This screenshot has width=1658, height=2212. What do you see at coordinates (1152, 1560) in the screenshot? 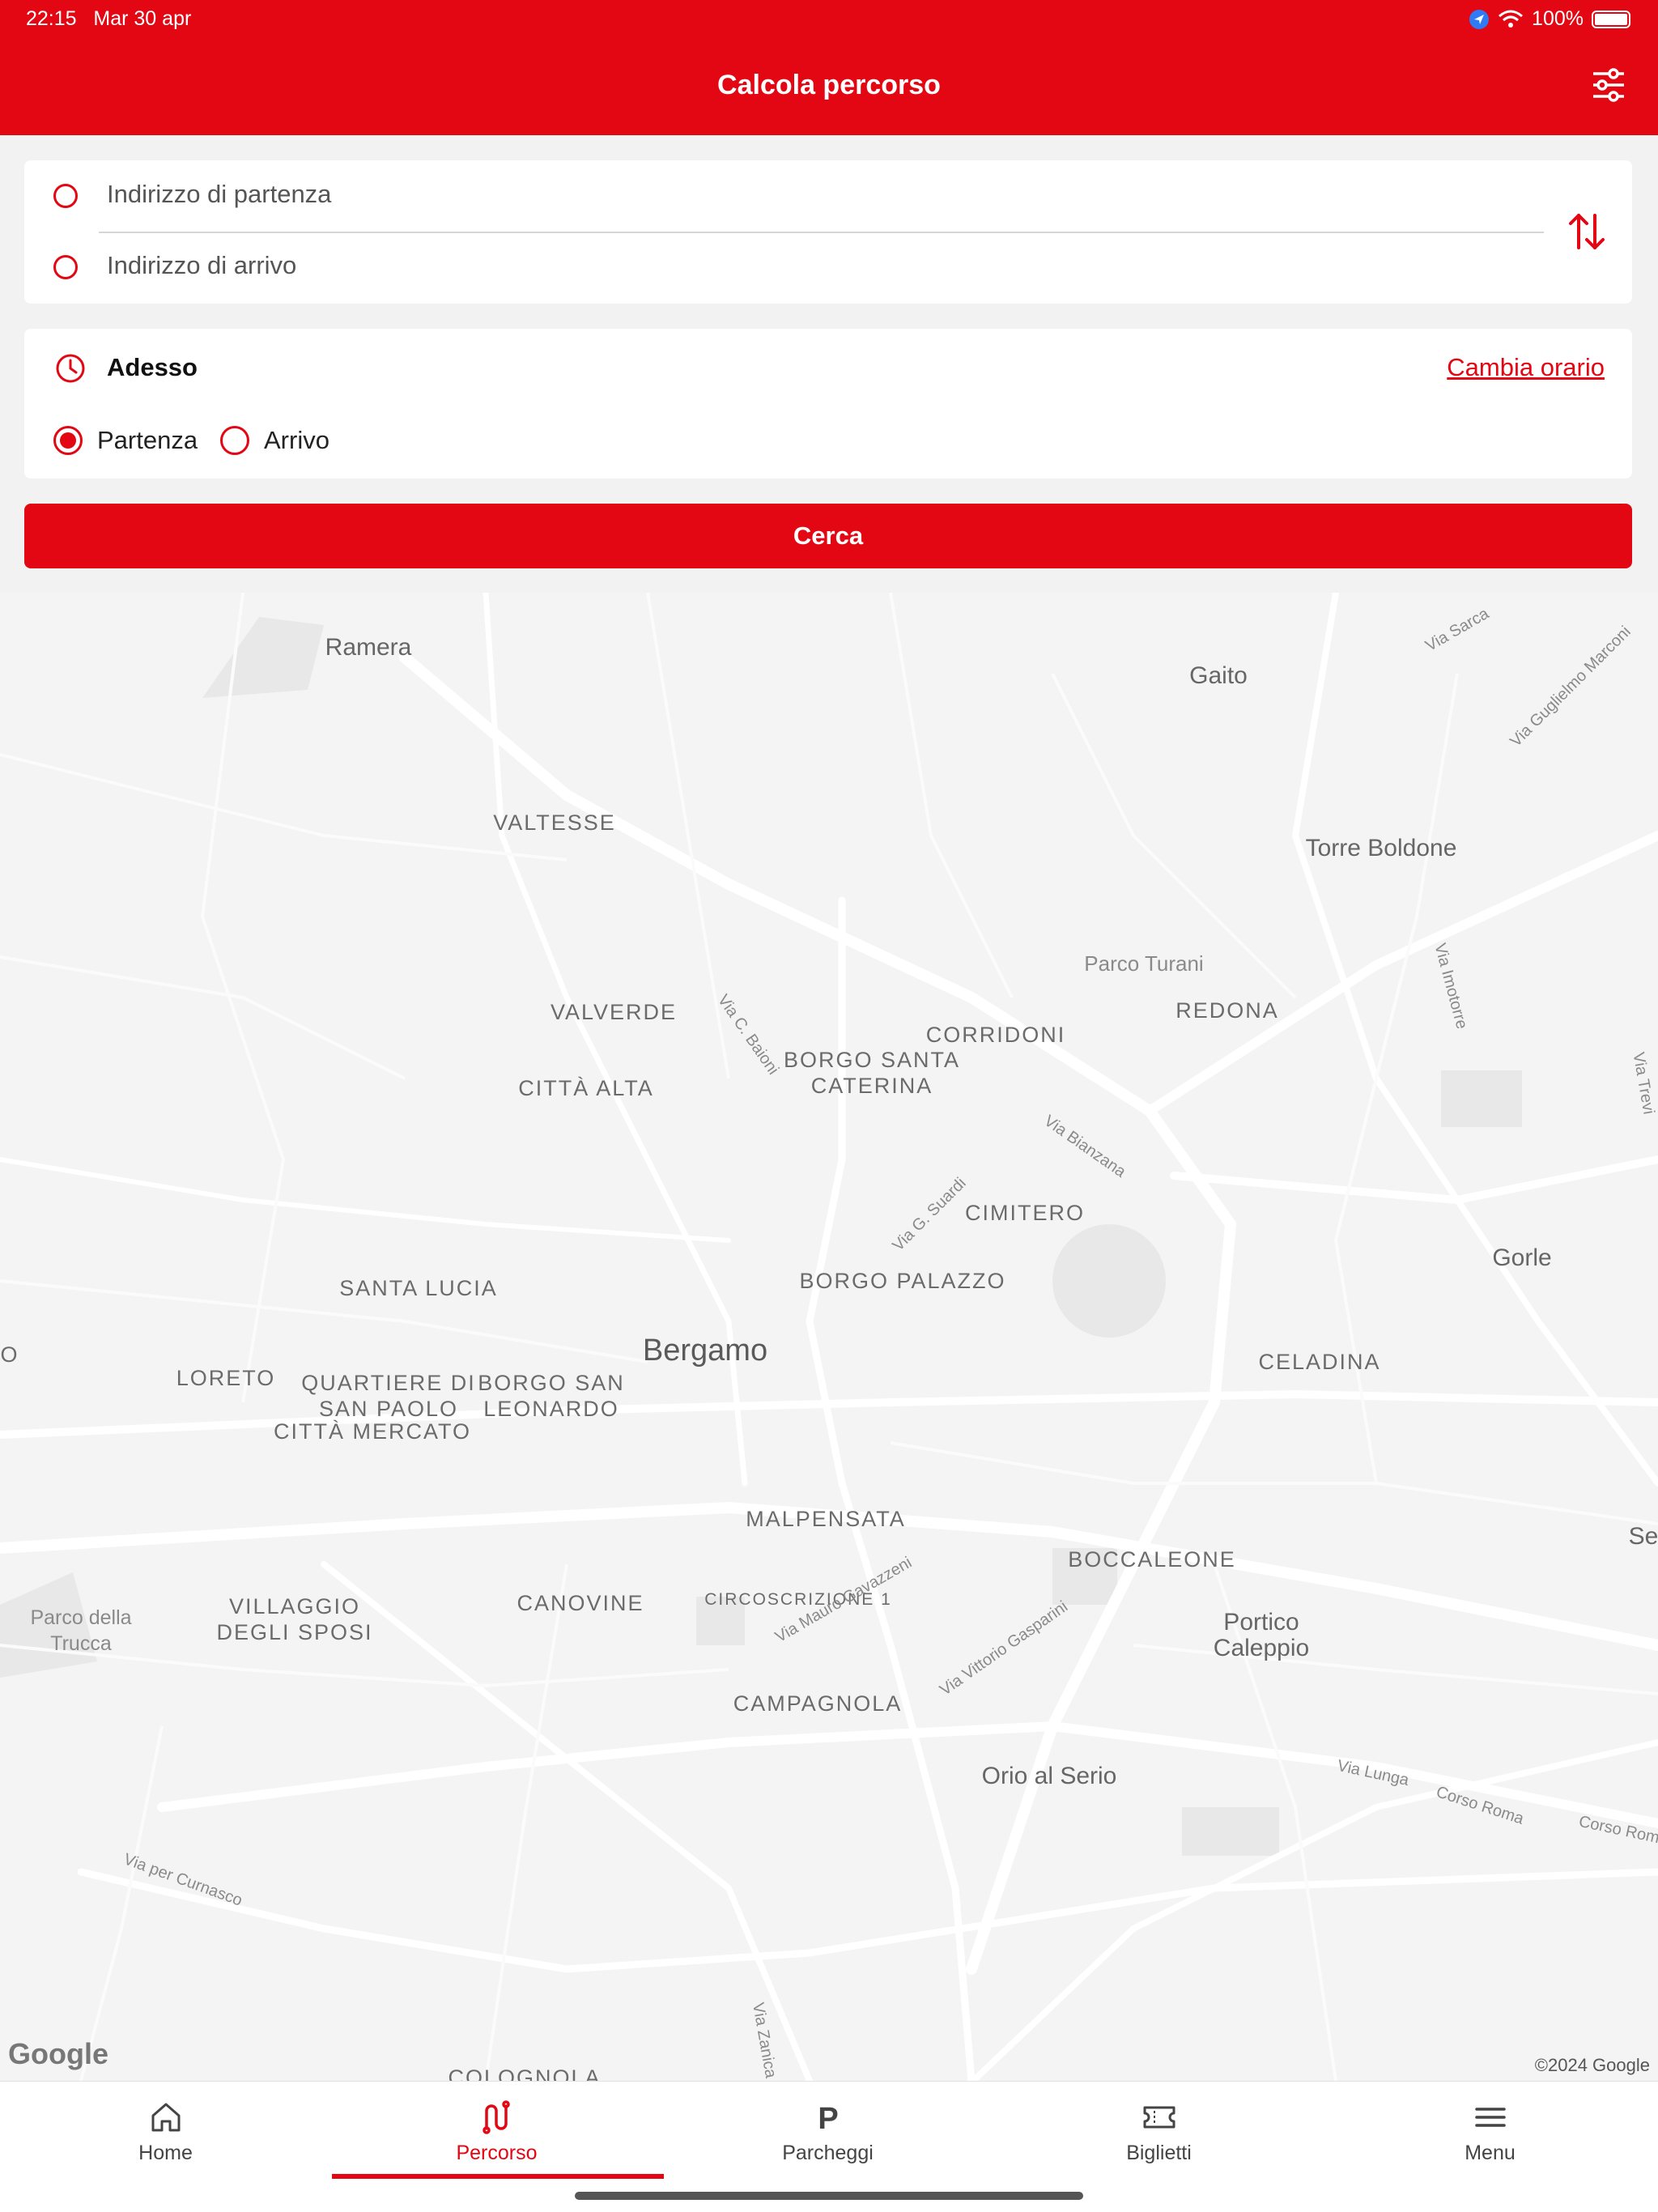
I see `map-label-boccaleone: BOCCALEONE` at bounding box center [1152, 1560].